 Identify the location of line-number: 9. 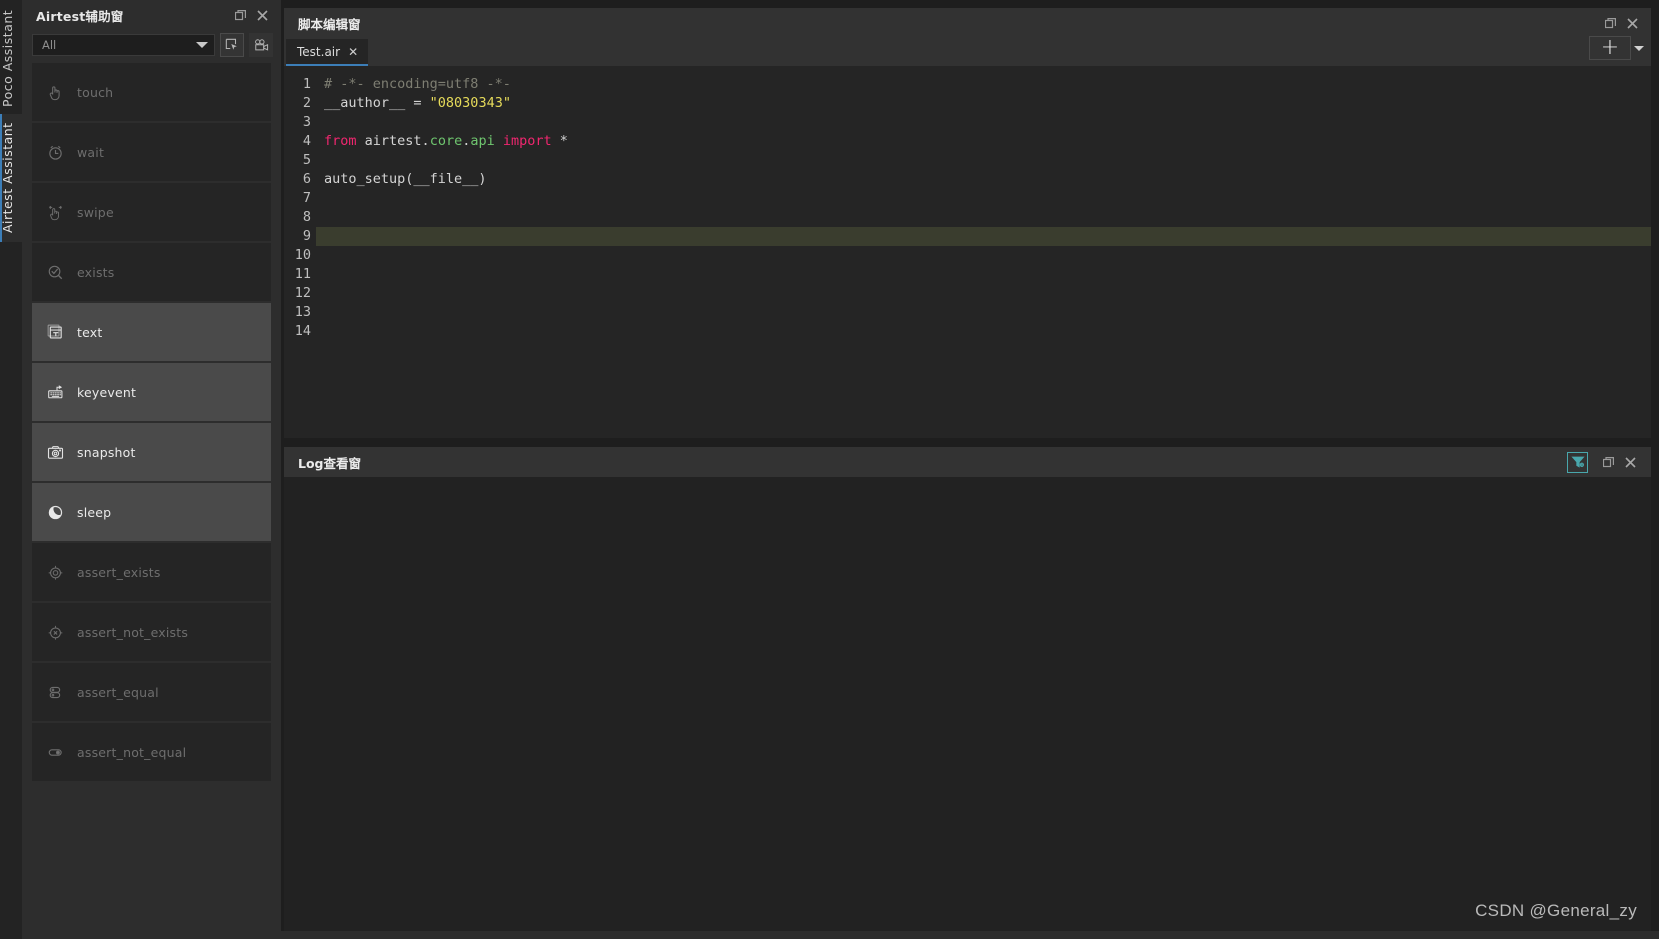
(306, 236).